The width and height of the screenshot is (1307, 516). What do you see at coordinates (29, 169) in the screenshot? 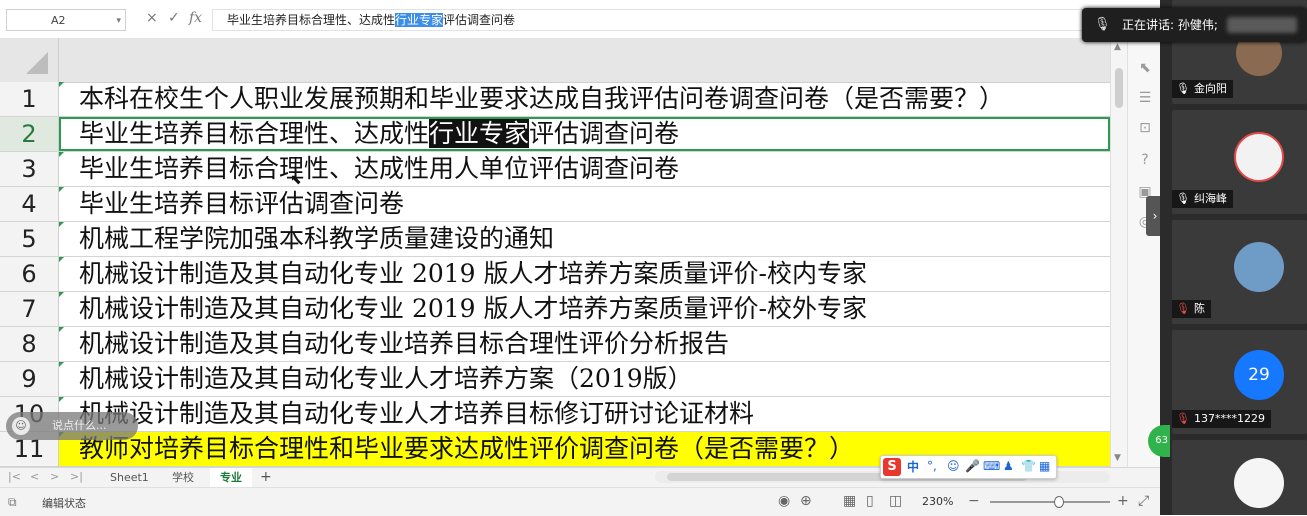
I see `row-number: 3` at bounding box center [29, 169].